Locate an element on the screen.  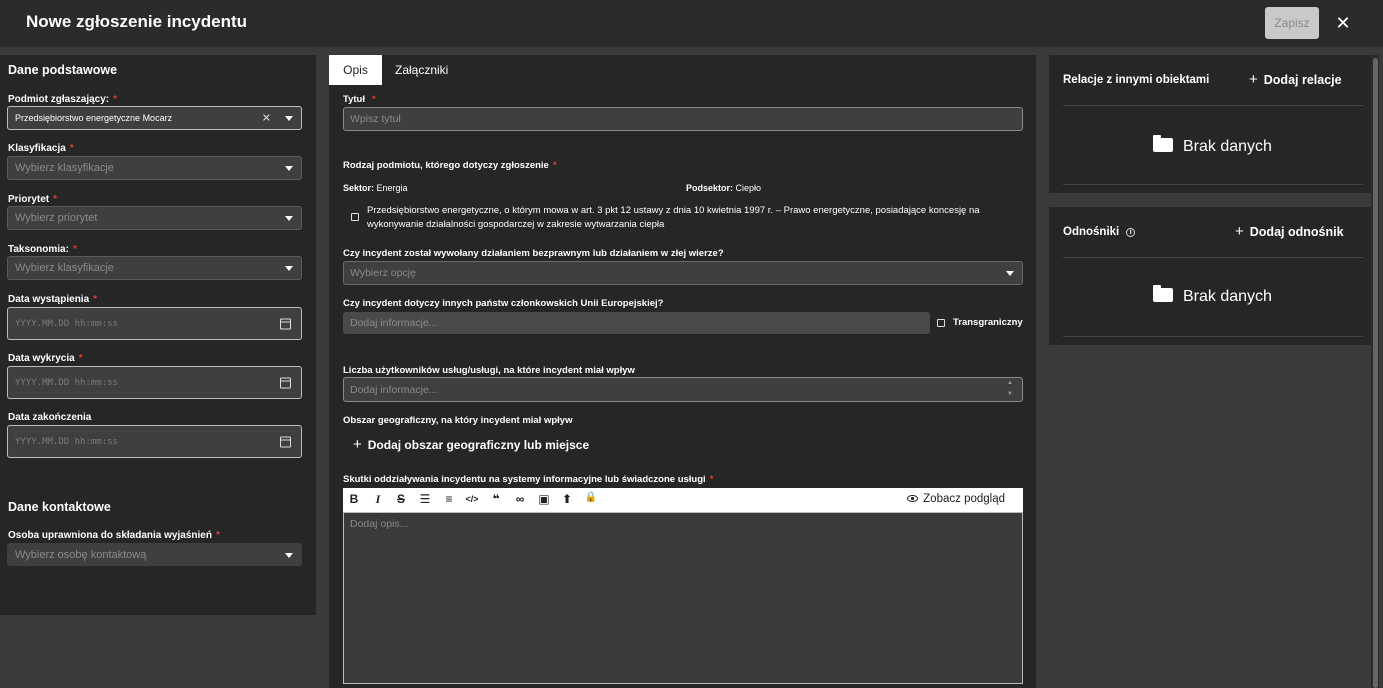
subsector-text: Podsektor: Ciepło is located at coordinates (724, 188).